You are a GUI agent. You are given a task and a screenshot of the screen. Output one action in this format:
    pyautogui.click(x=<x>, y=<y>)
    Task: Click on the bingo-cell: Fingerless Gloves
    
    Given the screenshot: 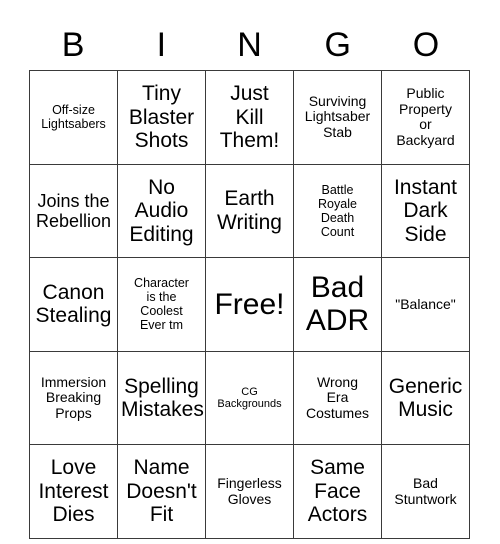 What is the action you would take?
    pyautogui.click(x=249, y=491)
    